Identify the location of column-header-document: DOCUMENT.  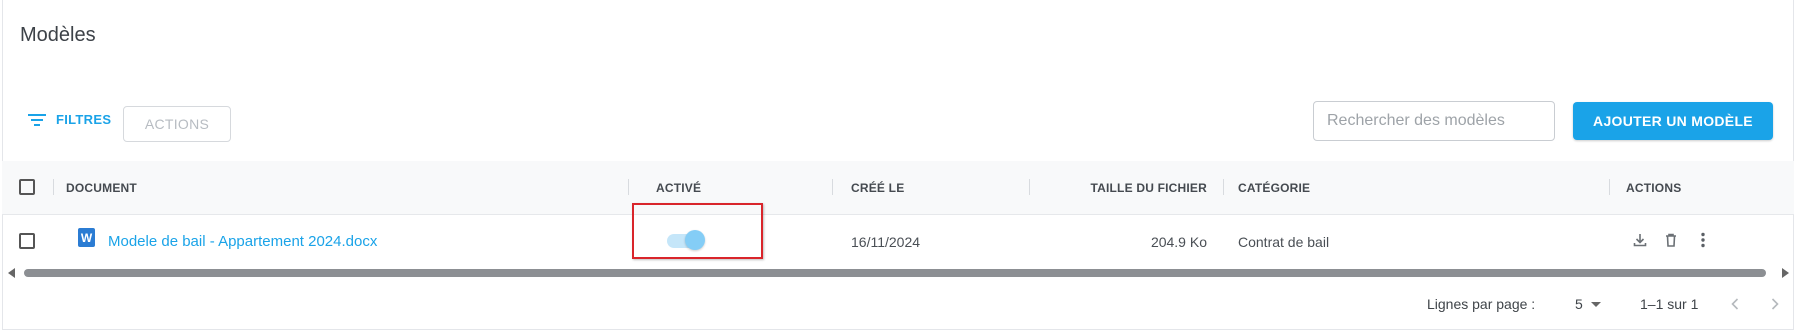
(101, 187).